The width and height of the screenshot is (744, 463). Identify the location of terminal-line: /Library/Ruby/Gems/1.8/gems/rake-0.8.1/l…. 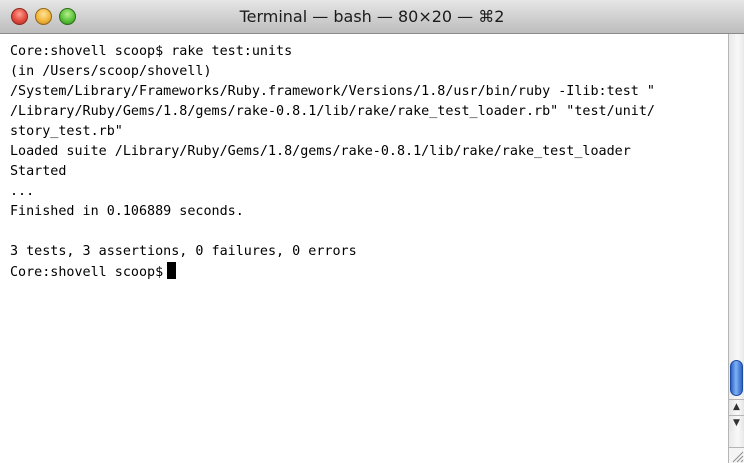
(332, 111).